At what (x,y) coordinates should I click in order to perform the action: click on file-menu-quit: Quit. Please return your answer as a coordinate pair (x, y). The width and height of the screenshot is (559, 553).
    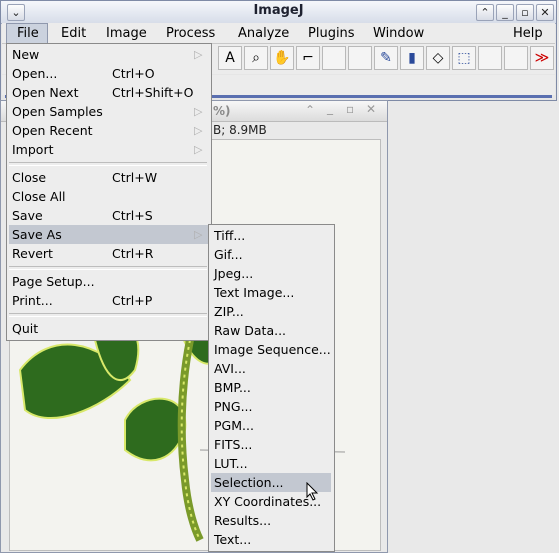
    Looking at the image, I should click on (108, 328).